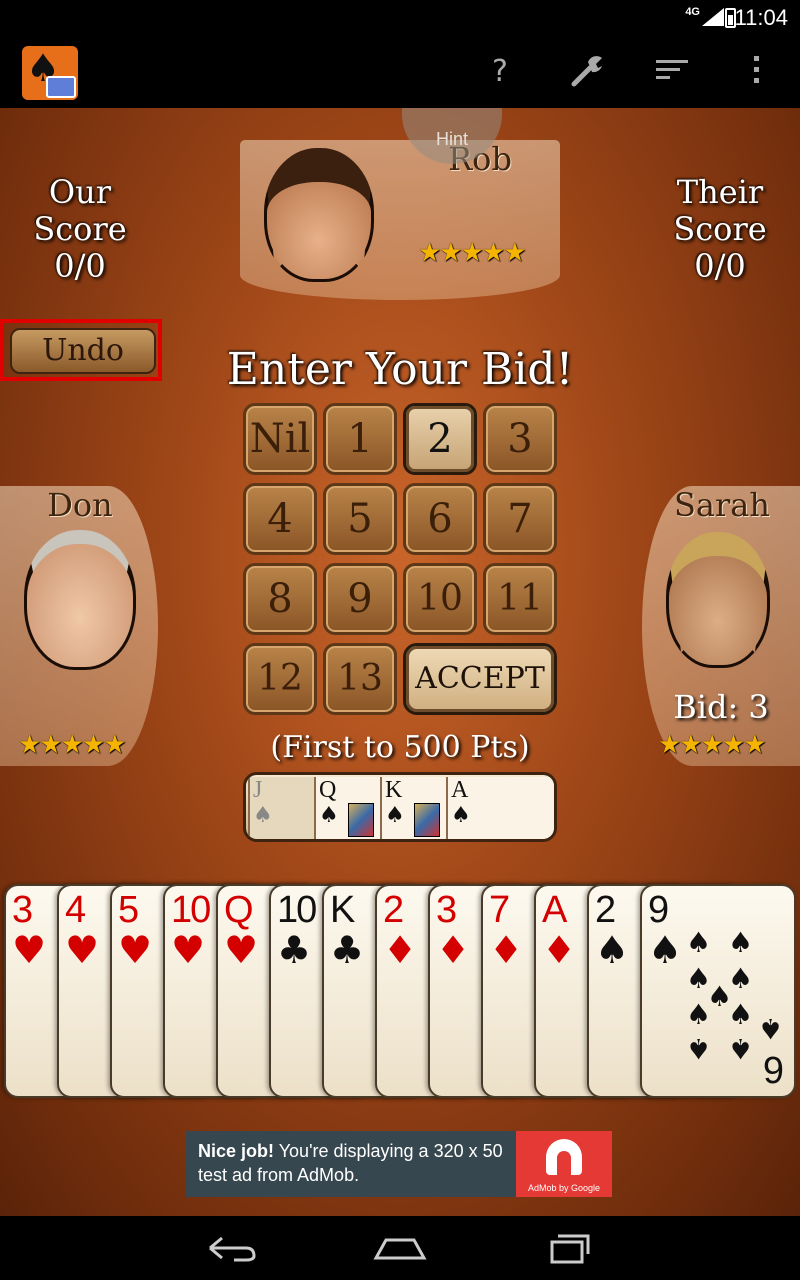 Image resolution: width=800 pixels, height=1280 pixels. I want to click on accept-bid-button: ACCEPT, so click(480, 679).